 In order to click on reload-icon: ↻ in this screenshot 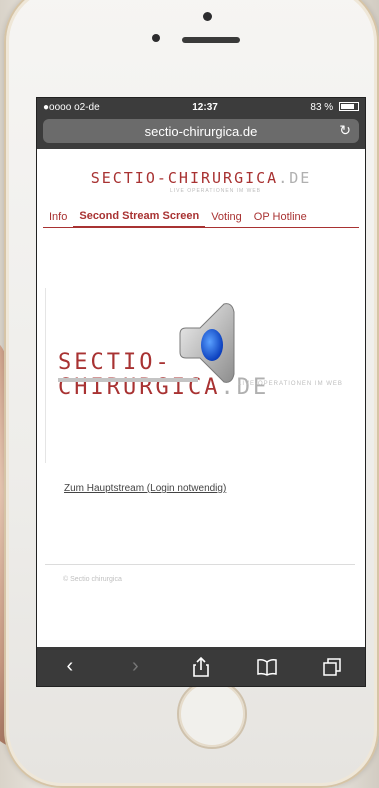, I will do `click(345, 130)`.